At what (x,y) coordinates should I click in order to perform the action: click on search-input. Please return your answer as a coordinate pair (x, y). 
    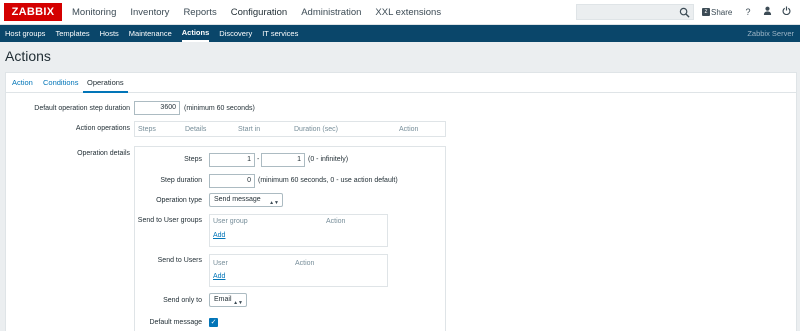
    Looking at the image, I should click on (635, 12).